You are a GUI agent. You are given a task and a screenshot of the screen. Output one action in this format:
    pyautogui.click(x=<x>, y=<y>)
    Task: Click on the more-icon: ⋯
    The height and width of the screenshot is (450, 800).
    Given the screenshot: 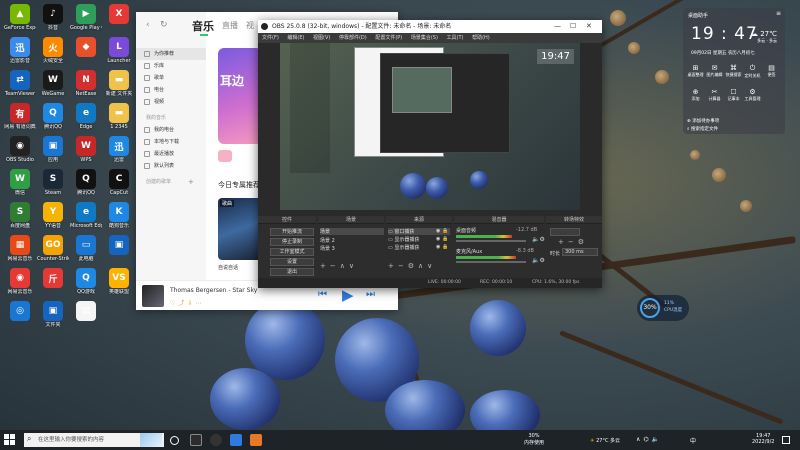 What is the action you would take?
    pyautogui.click(x=199, y=303)
    